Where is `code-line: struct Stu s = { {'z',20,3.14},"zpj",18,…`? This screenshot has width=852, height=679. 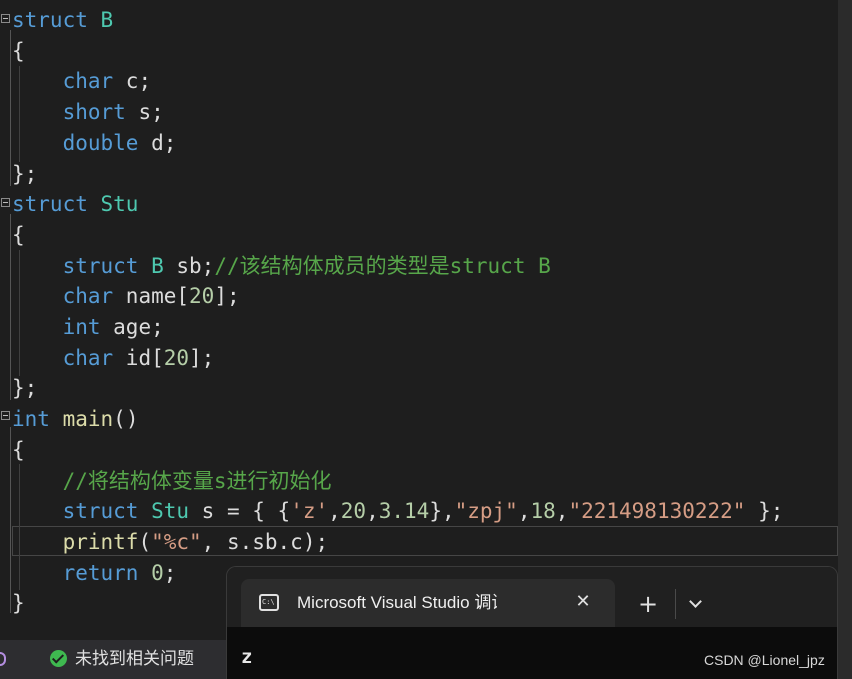 code-line: struct Stu s = { {'z',20,3.14},"zpj",18,… is located at coordinates (398, 511).